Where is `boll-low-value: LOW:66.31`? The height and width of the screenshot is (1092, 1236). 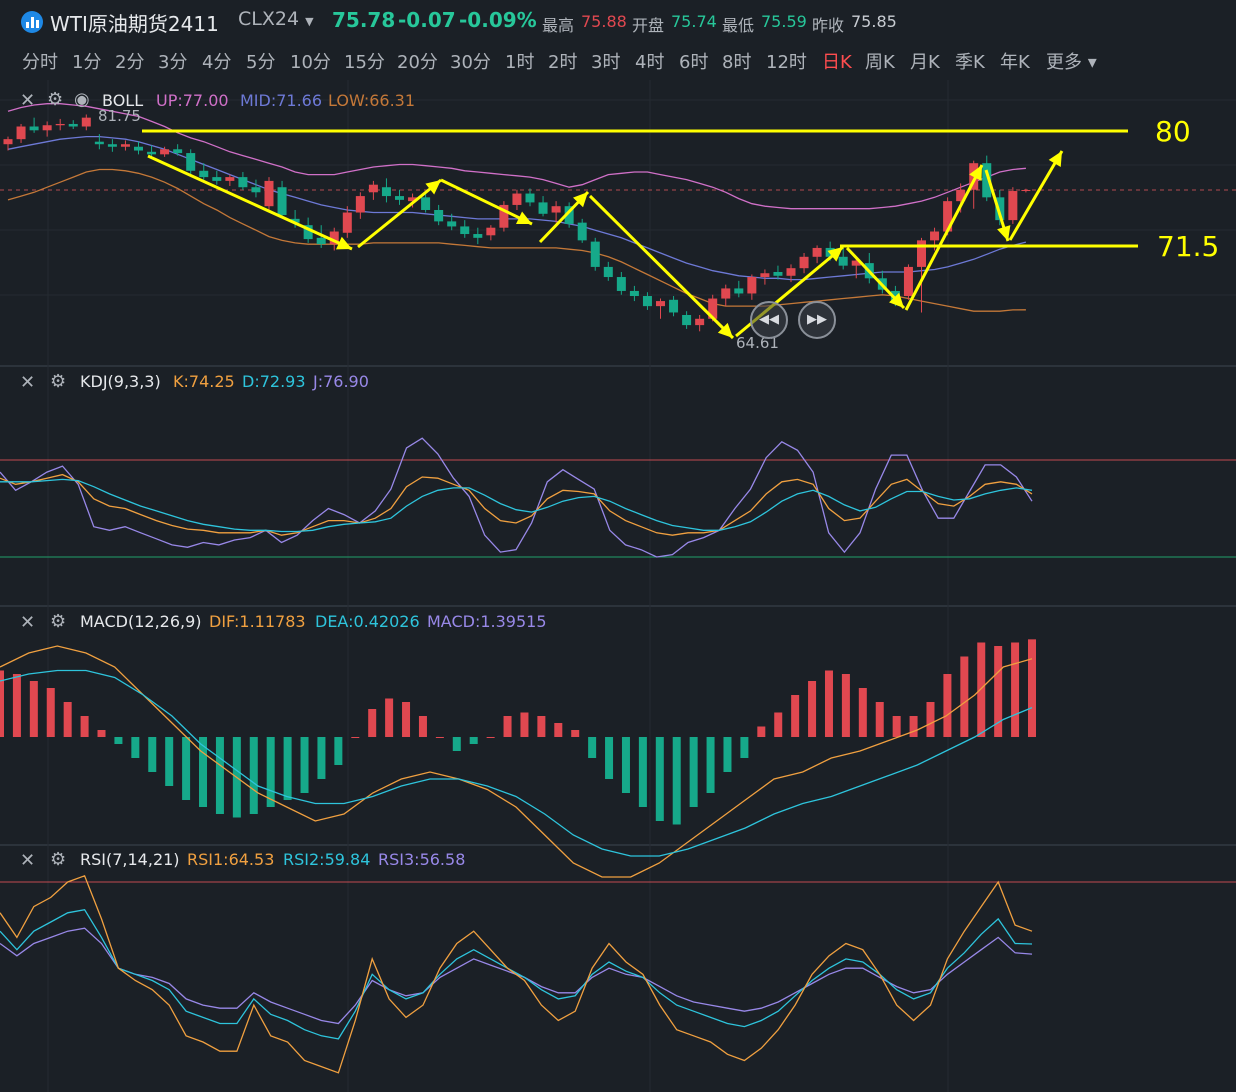 boll-low-value: LOW:66.31 is located at coordinates (372, 100).